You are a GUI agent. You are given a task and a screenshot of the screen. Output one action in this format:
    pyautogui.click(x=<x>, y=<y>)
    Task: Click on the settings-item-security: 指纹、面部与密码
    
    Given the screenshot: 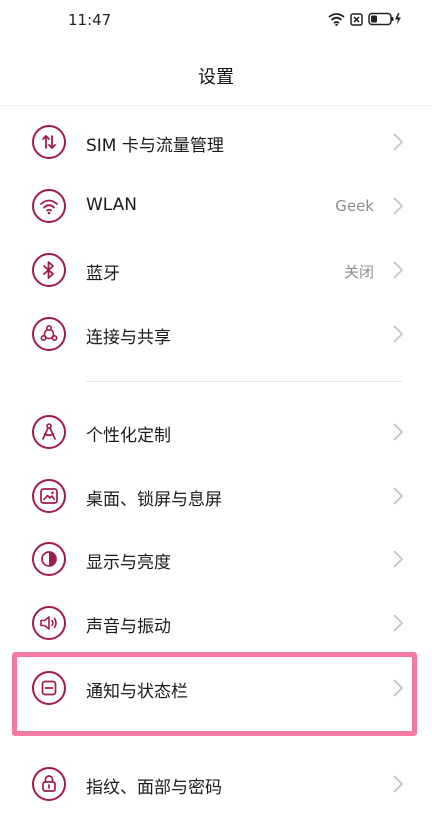 What is the action you would take?
    pyautogui.click(x=216, y=786)
    